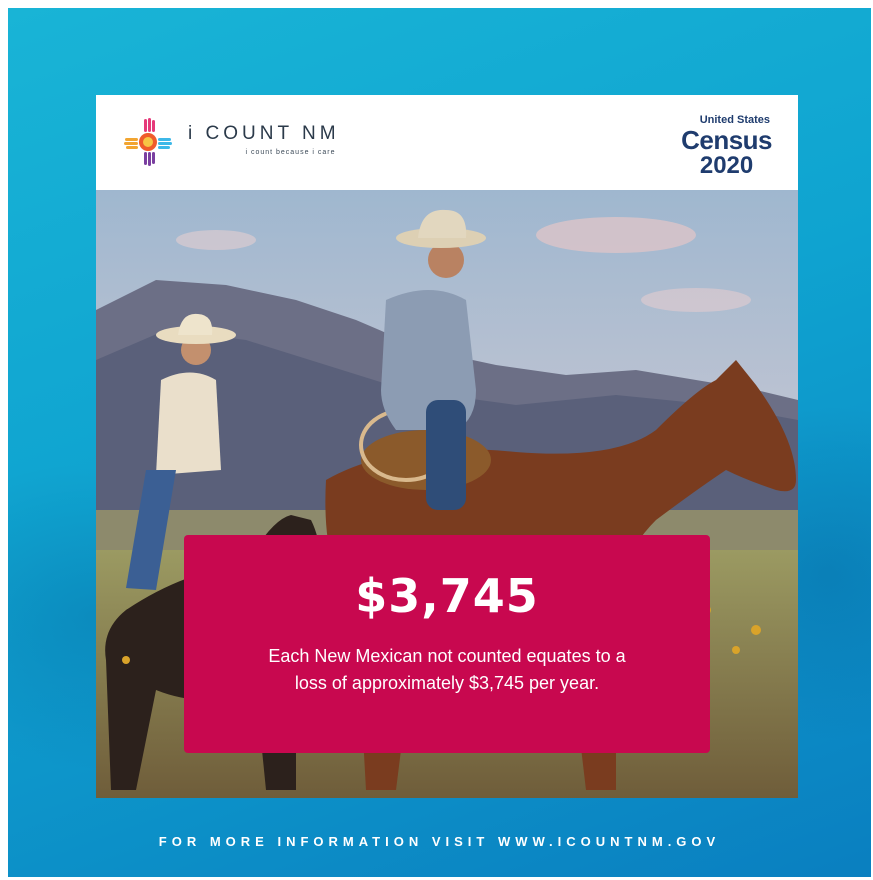 This screenshot has height=880, width=873. Describe the element at coordinates (148, 142) in the screenshot. I see `zia-hands-icon` at that location.